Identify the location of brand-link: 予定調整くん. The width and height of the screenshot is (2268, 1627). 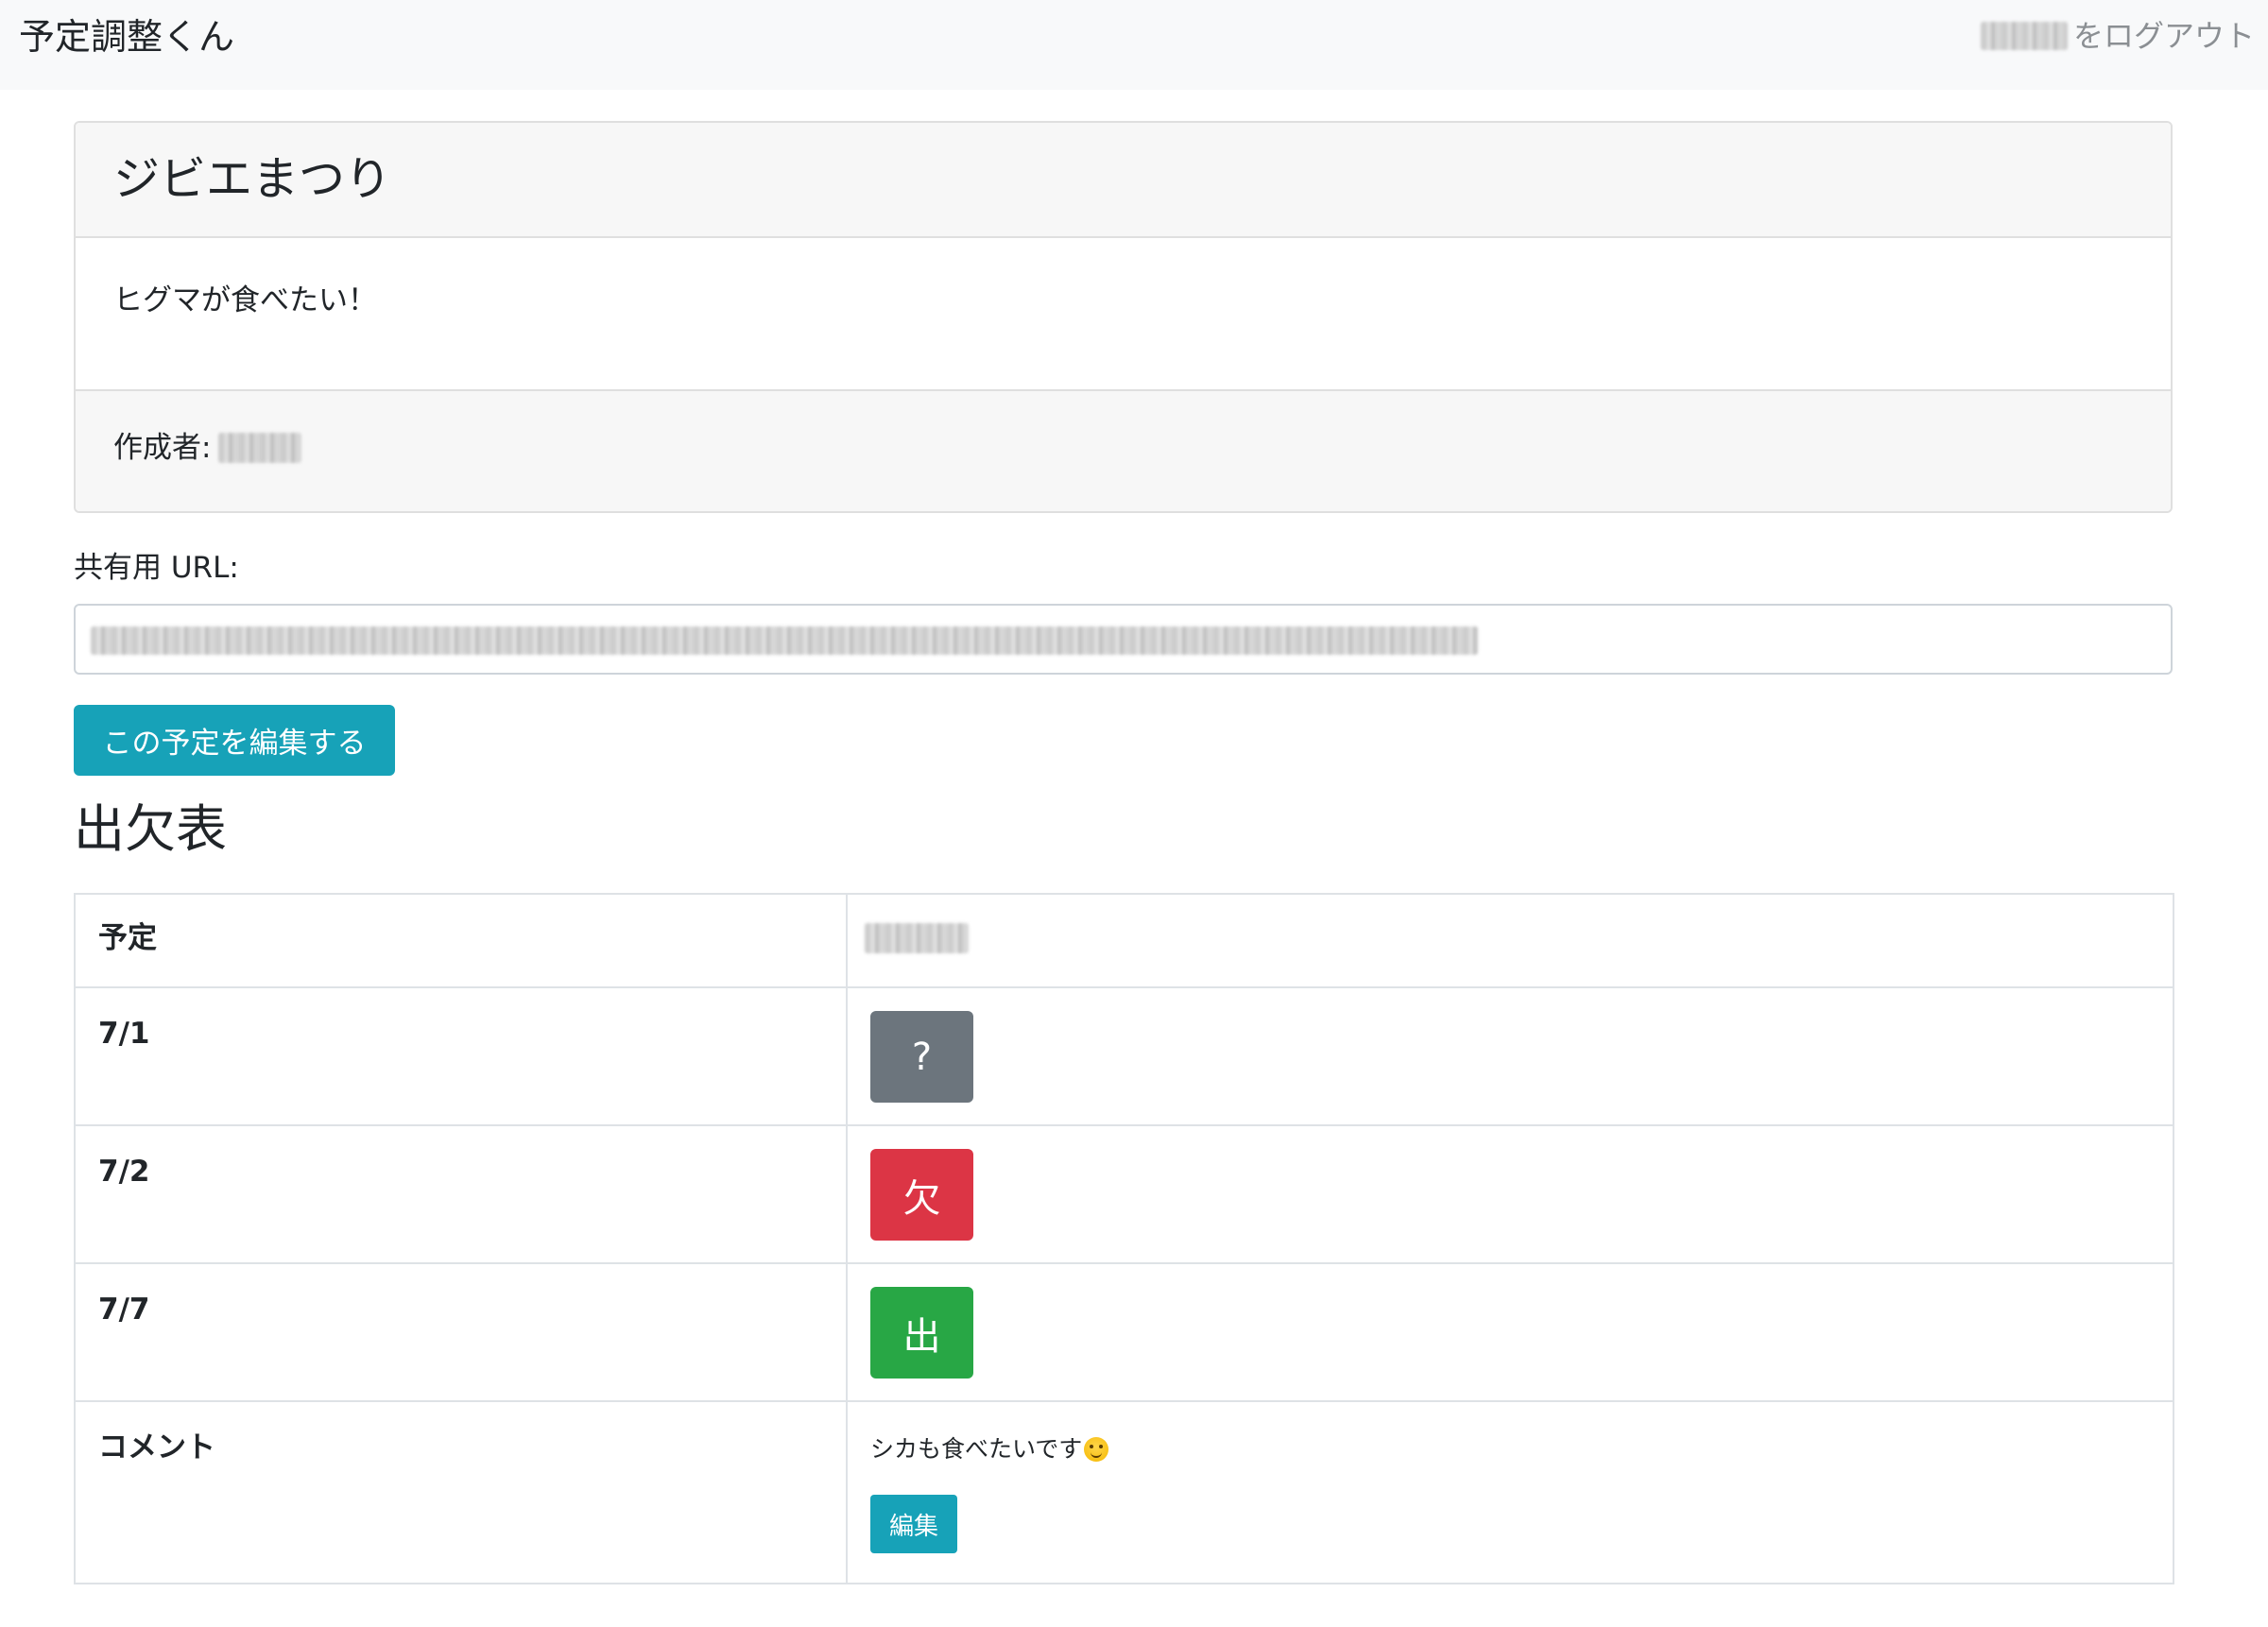
(126, 36).